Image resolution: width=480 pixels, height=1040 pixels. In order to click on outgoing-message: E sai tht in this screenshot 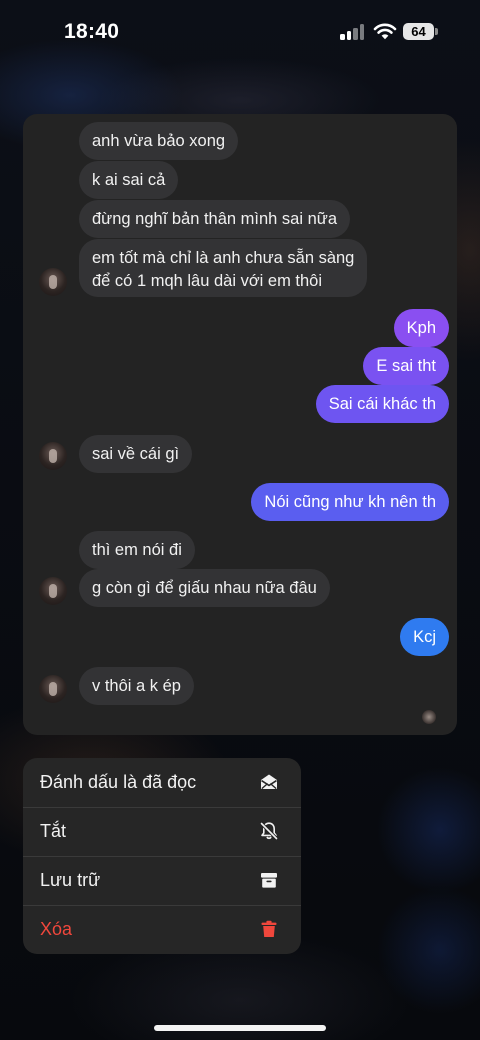, I will do `click(406, 366)`.